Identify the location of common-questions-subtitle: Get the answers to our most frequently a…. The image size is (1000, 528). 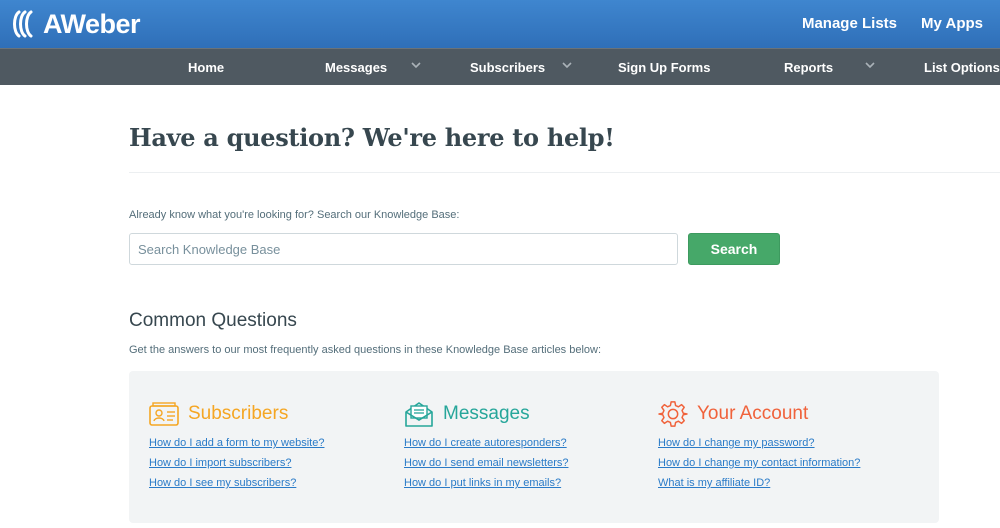
(365, 350).